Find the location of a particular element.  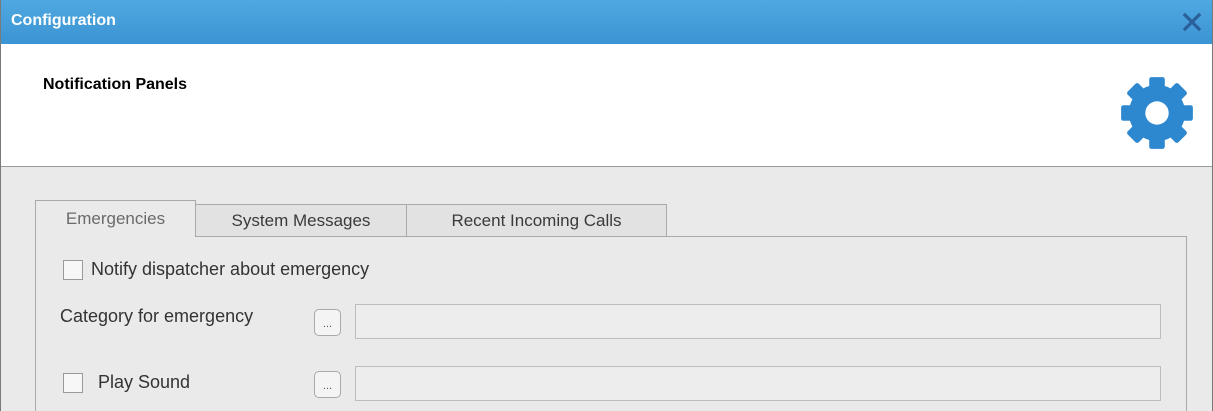

title-bar: Configuration is located at coordinates (606, 22).